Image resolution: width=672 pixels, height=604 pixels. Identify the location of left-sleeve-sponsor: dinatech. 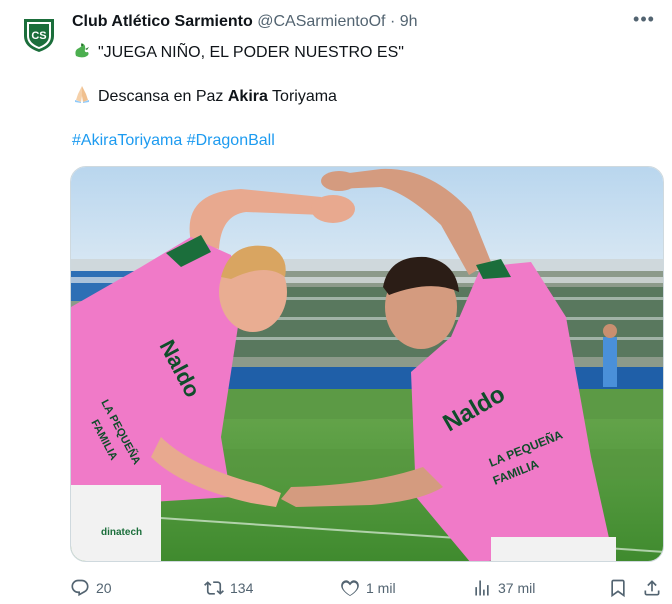
(121, 532).